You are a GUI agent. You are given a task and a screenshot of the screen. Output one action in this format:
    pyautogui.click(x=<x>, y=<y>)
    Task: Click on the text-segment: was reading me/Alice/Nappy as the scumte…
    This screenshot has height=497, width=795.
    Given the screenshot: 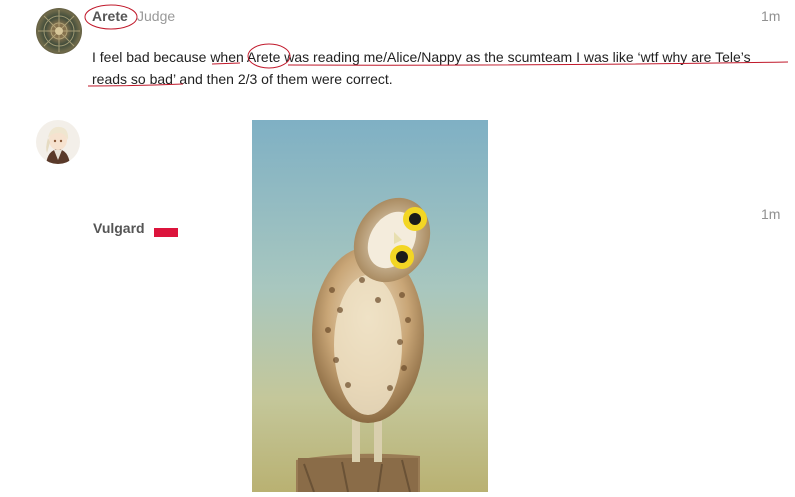 What is the action you would take?
    pyautogui.click(x=515, y=57)
    